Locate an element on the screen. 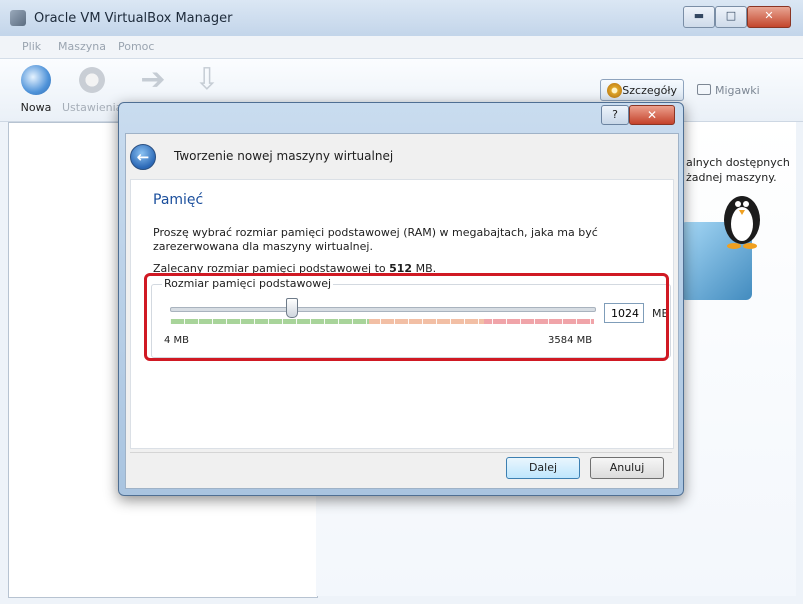  discard-button: ⇩ is located at coordinates (207, 83).